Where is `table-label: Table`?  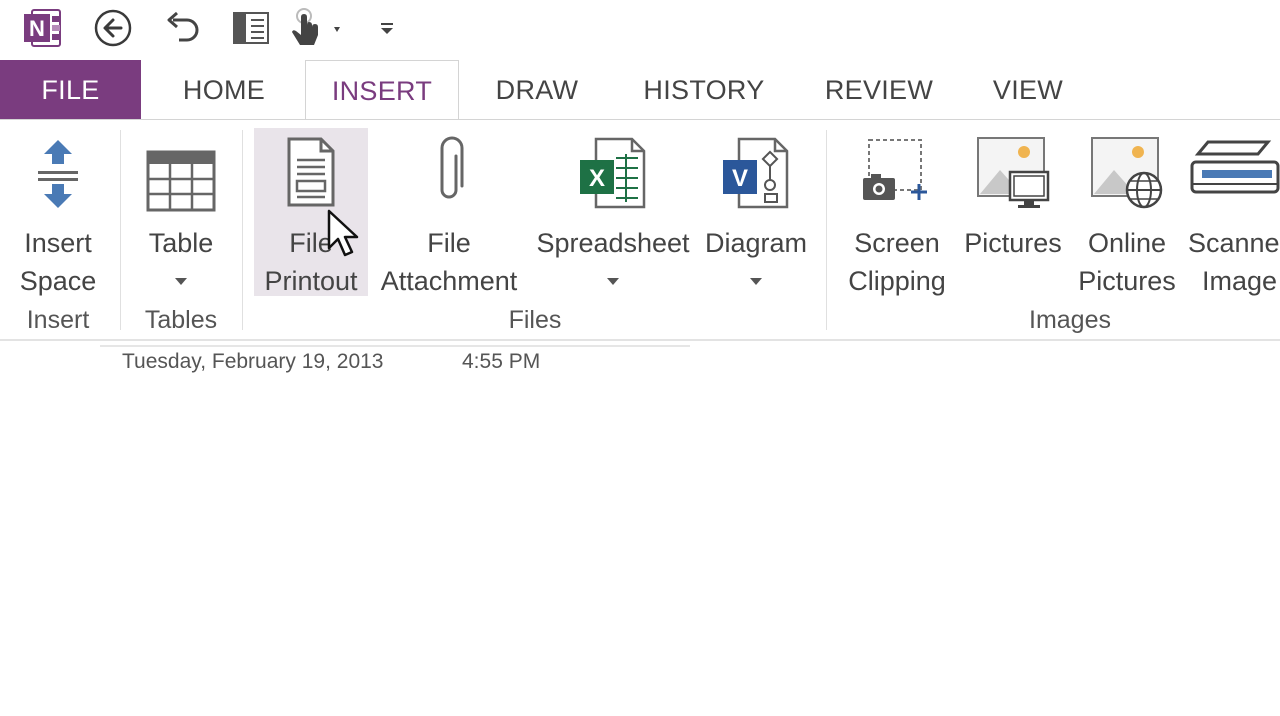 table-label: Table is located at coordinates (181, 243).